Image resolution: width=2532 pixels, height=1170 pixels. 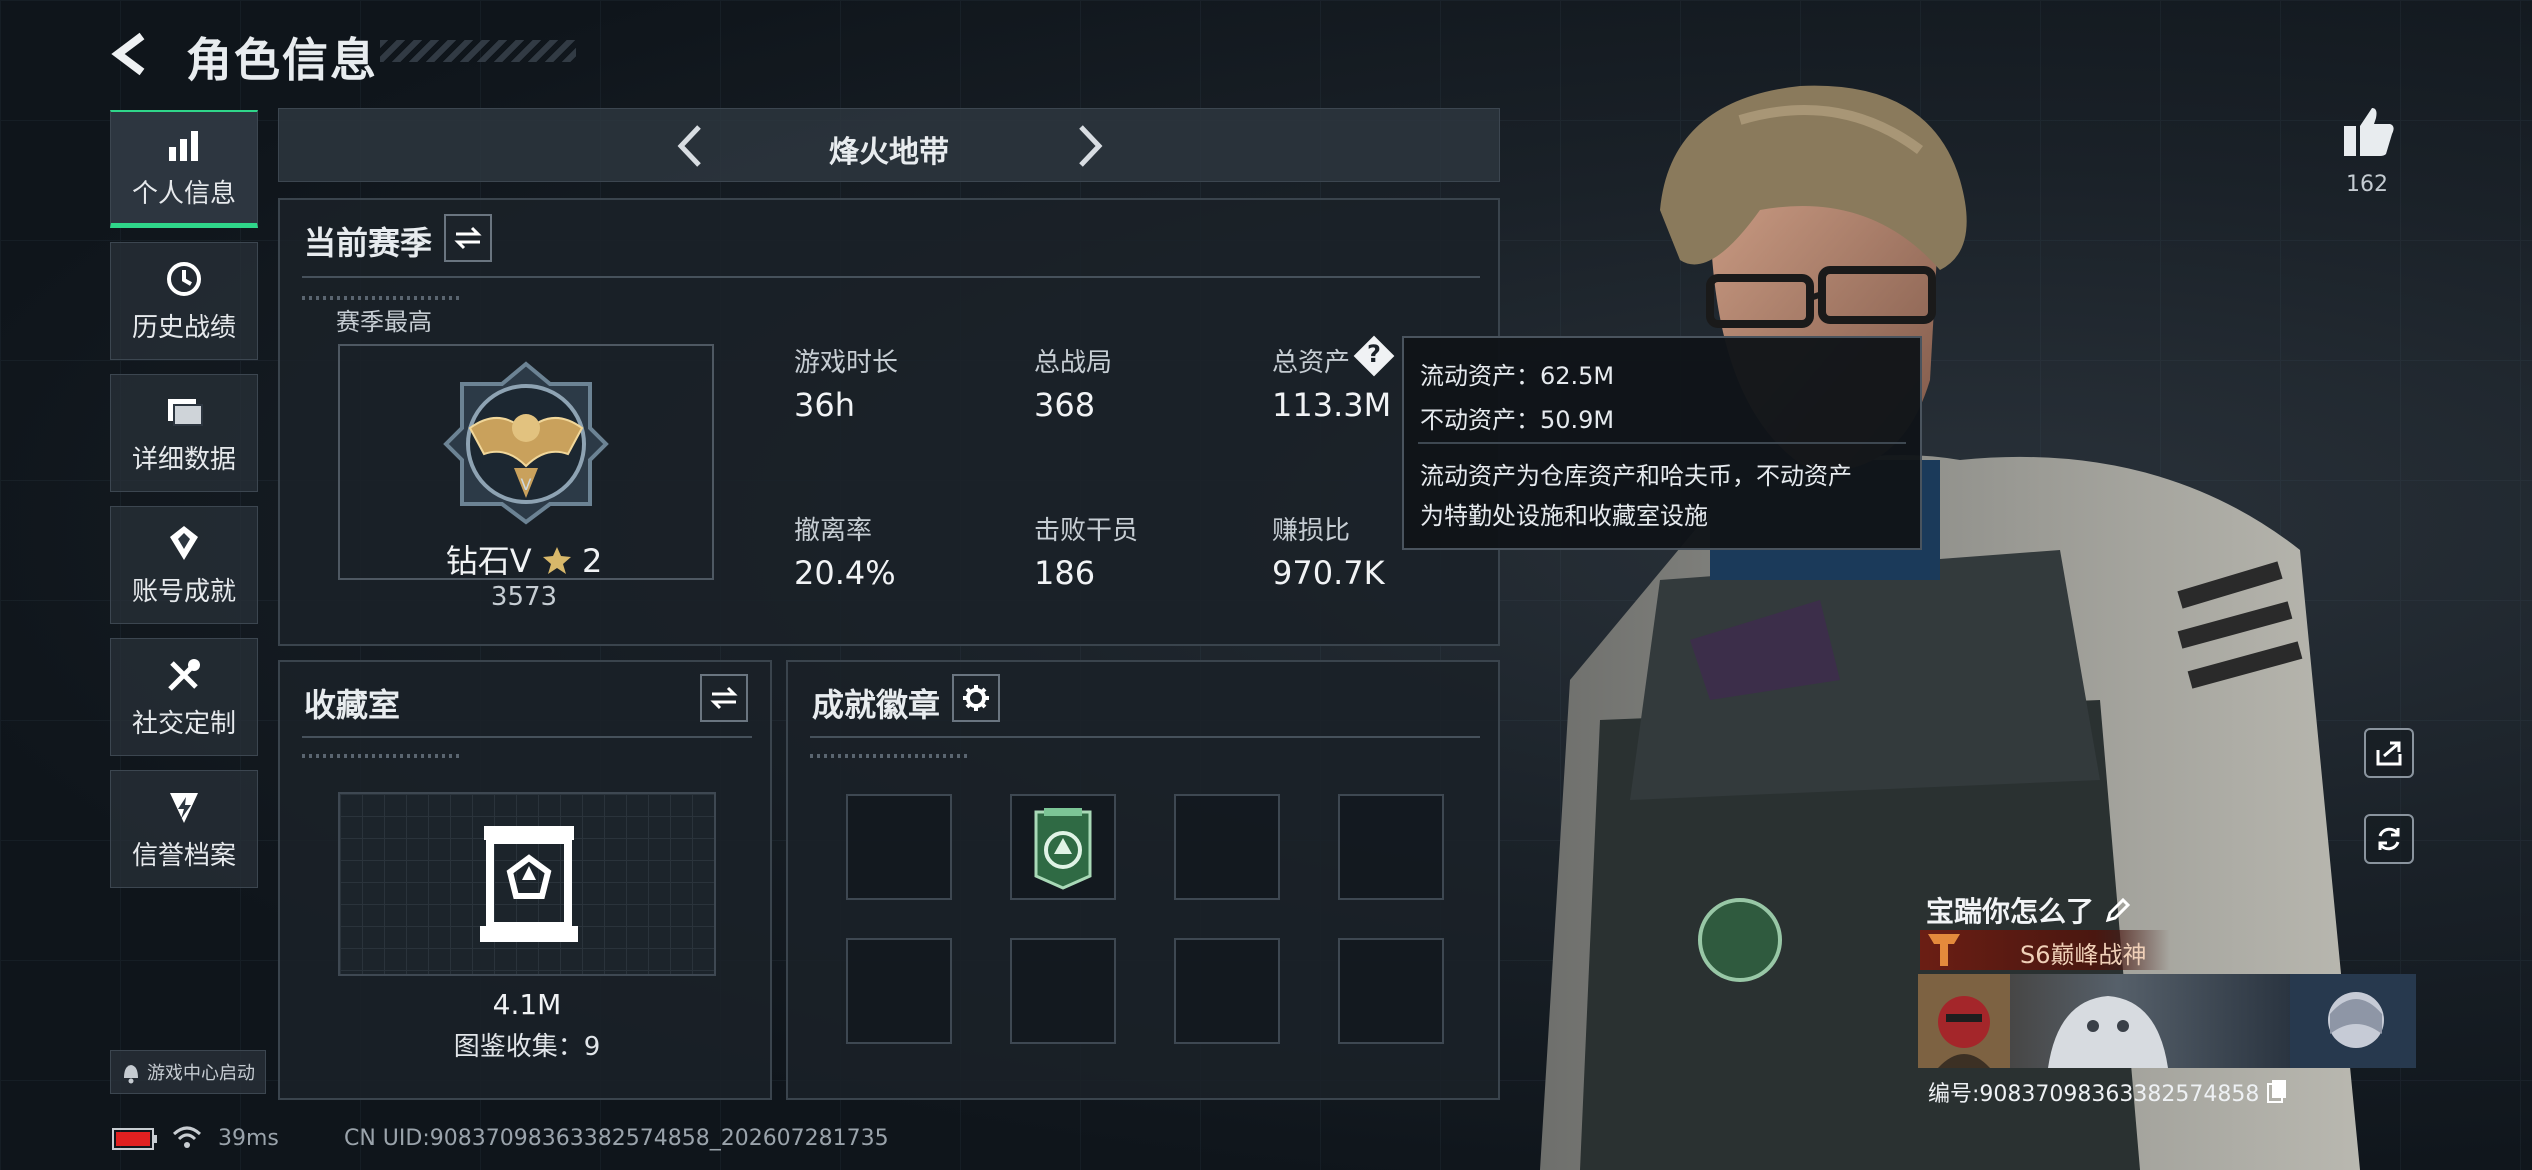 What do you see at coordinates (184, 674) in the screenshot?
I see `wrench-icon` at bounding box center [184, 674].